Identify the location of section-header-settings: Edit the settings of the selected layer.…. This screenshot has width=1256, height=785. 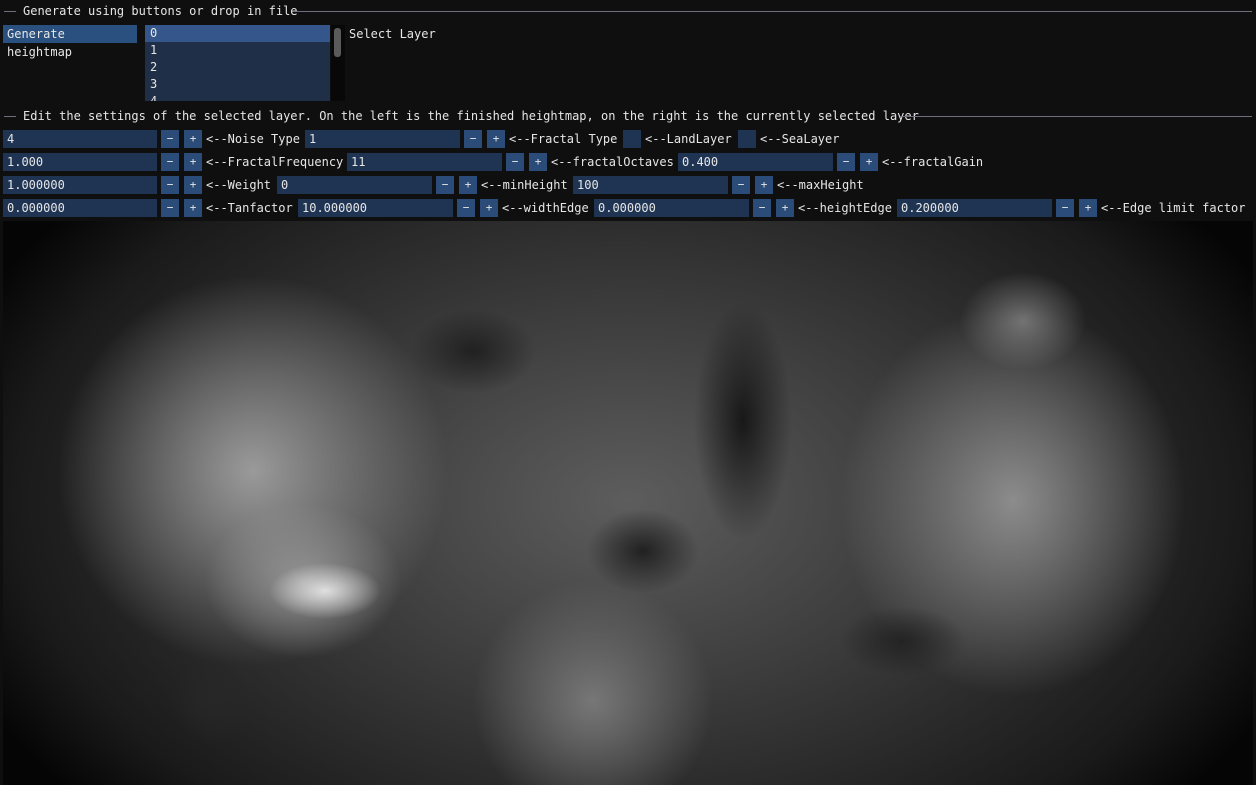
(628, 116).